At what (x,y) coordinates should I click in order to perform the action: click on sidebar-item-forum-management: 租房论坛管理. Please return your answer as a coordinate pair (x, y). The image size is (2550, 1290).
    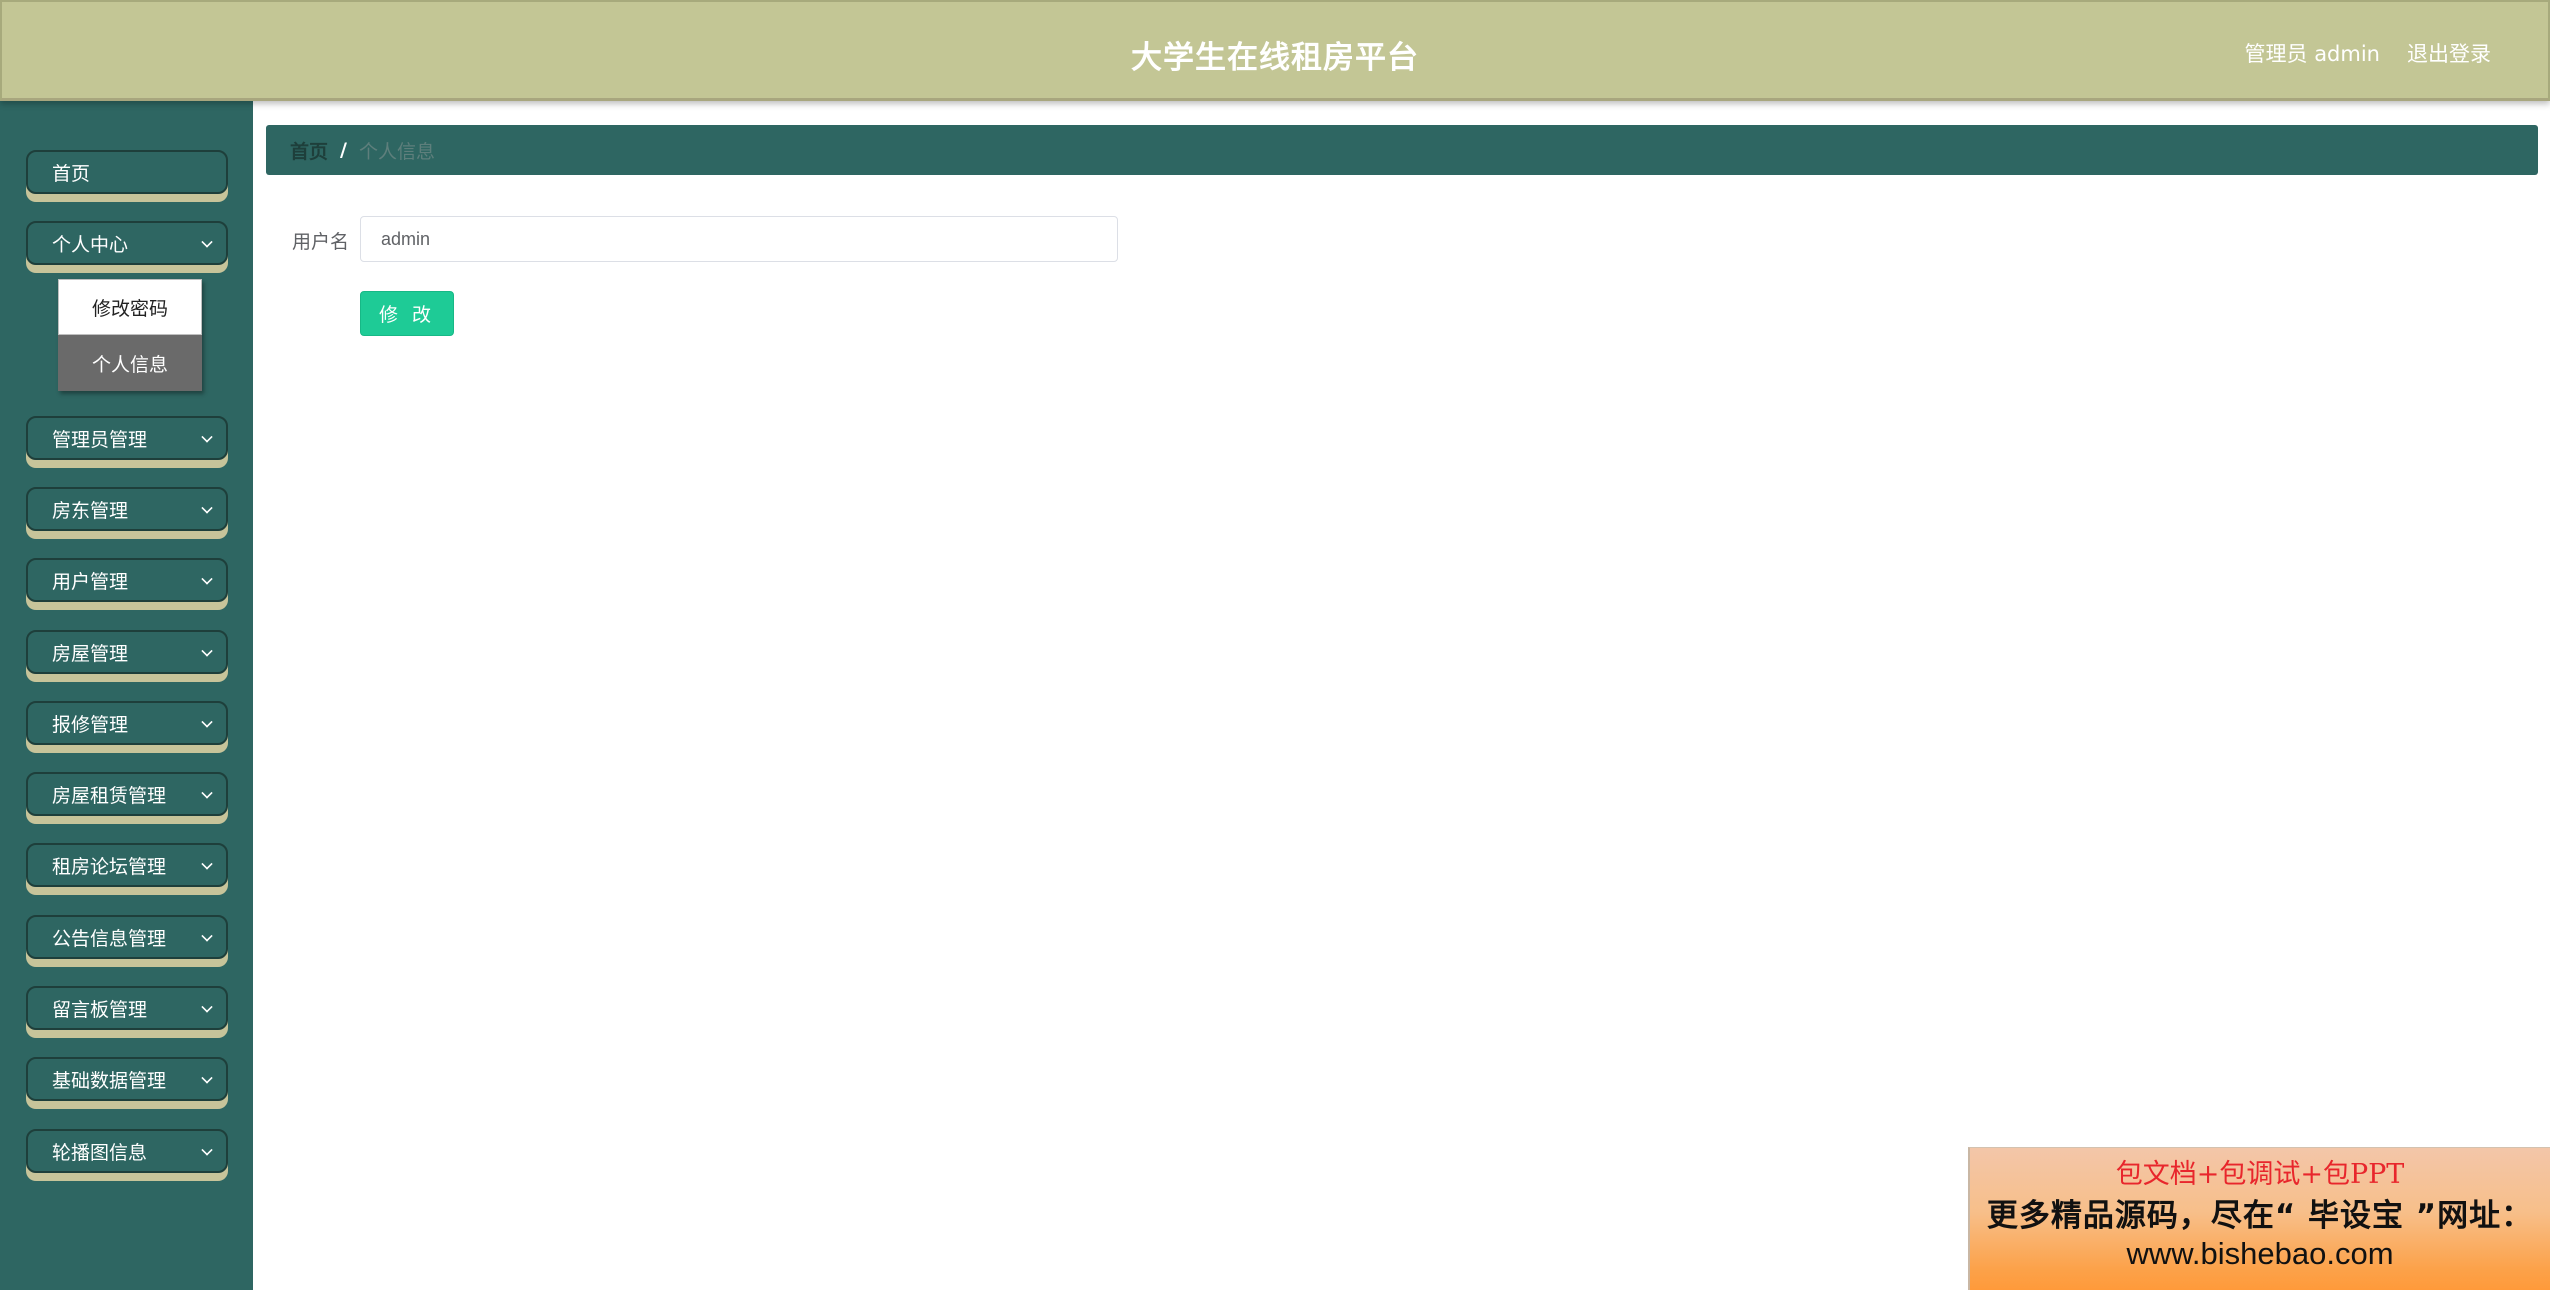
    Looking at the image, I should click on (127, 869).